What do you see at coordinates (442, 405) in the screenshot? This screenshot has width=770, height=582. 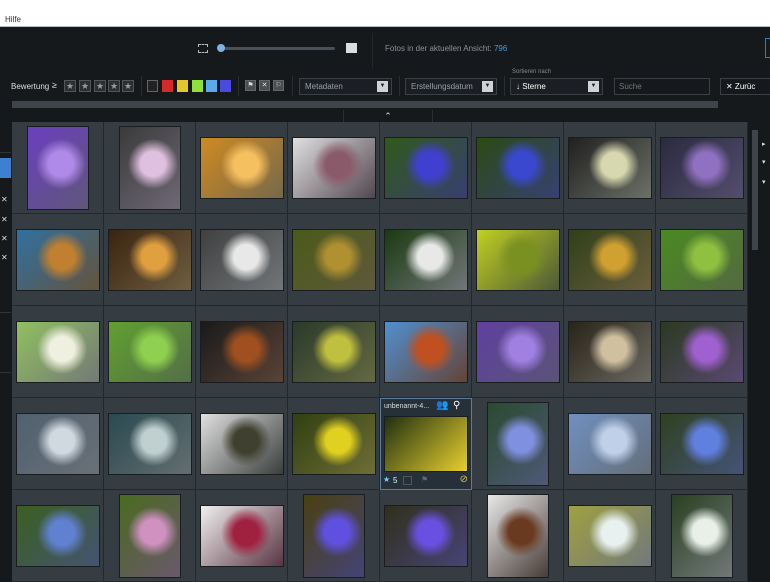 I see `people-icon: 👥` at bounding box center [442, 405].